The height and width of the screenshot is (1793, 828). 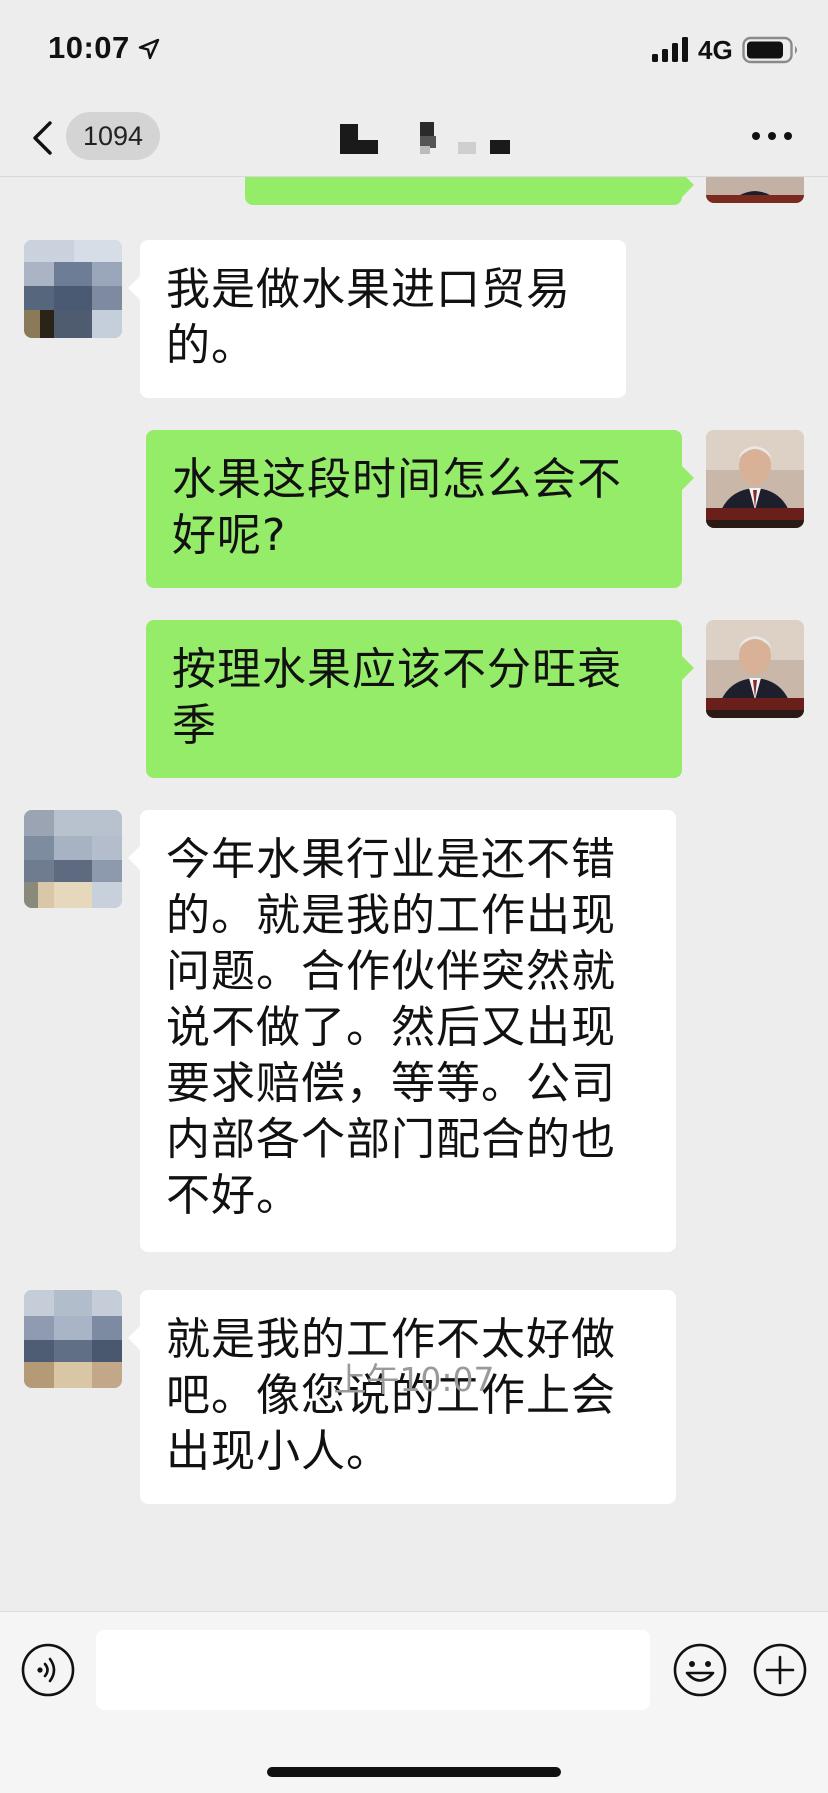 What do you see at coordinates (414, 1379) in the screenshot?
I see `message-timestamp: 上午10:07` at bounding box center [414, 1379].